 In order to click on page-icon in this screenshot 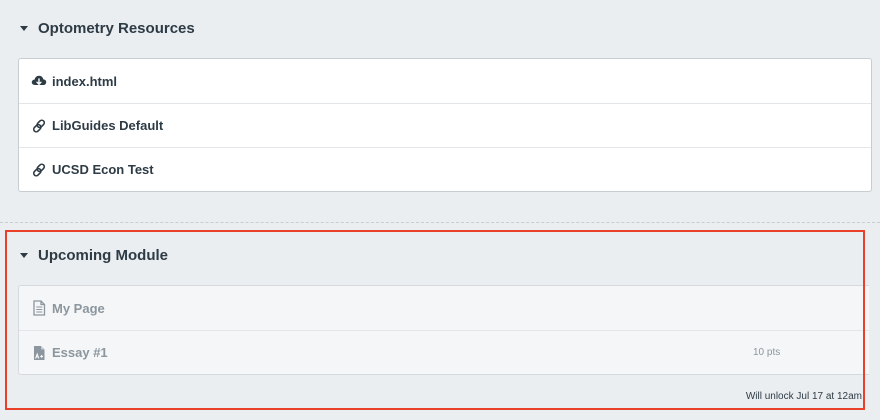, I will do `click(39, 308)`.